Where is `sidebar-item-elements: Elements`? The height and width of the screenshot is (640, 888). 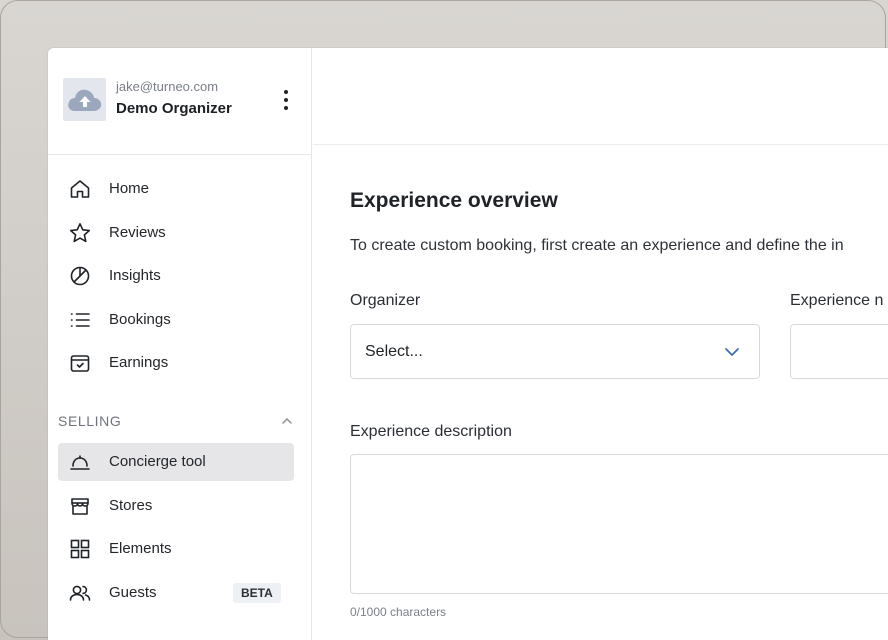 sidebar-item-elements: Elements is located at coordinates (176, 549).